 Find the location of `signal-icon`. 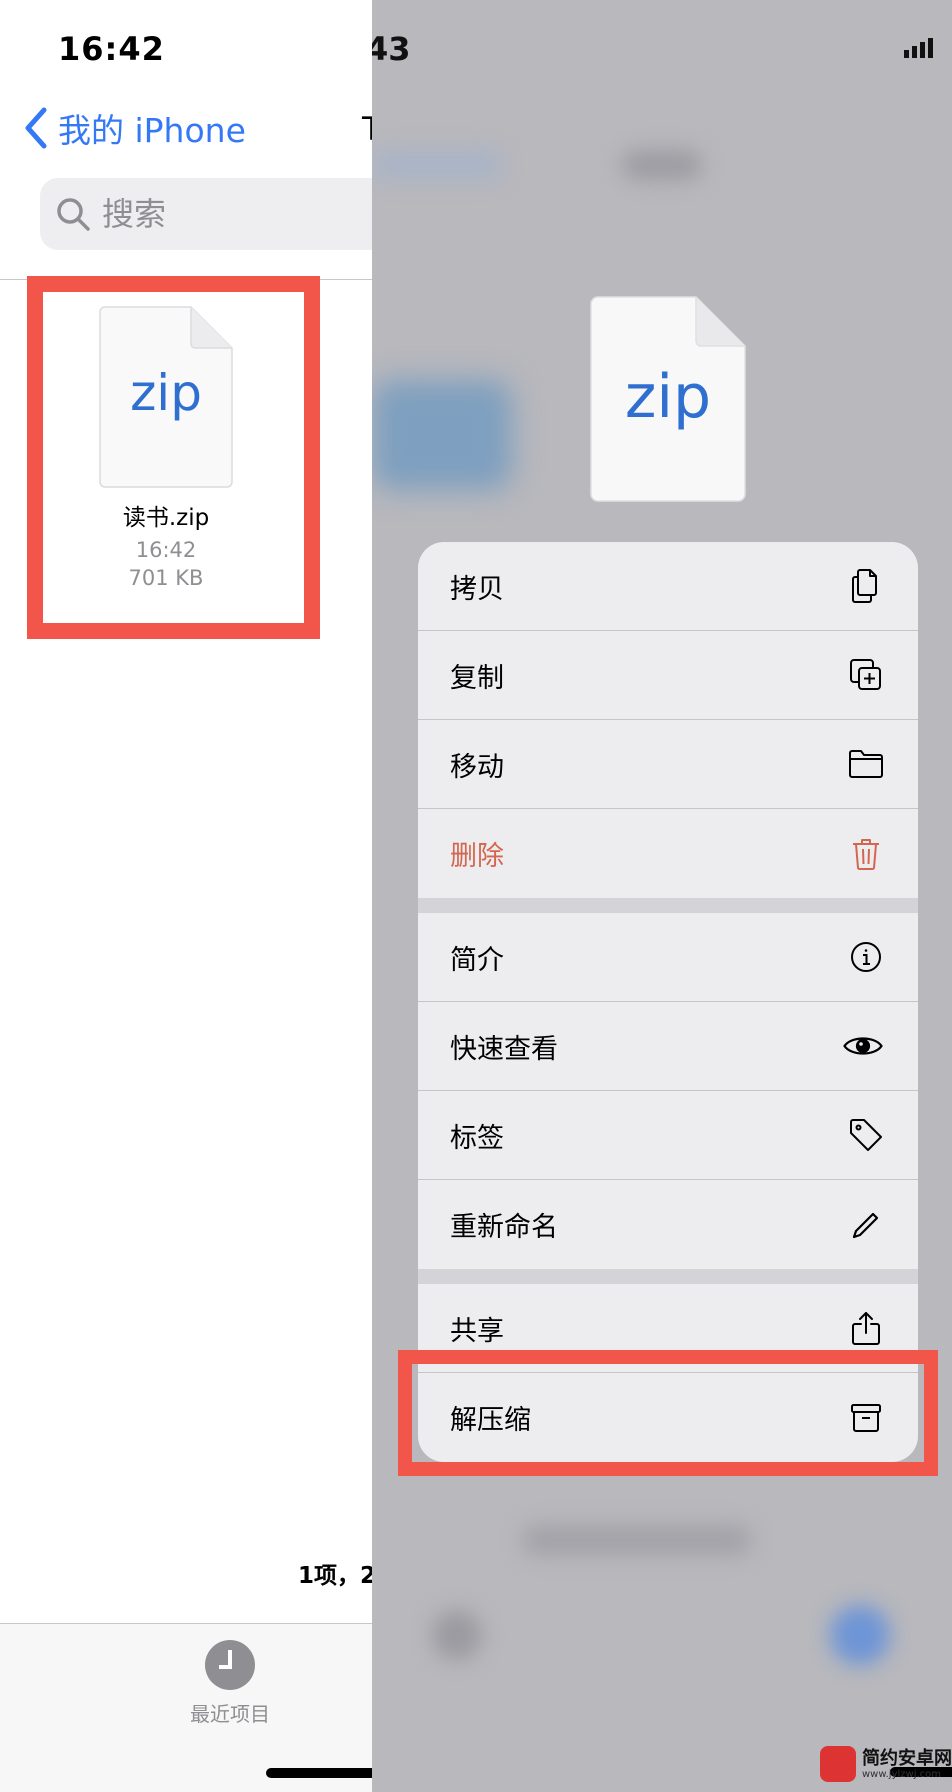

signal-icon is located at coordinates (918, 48).